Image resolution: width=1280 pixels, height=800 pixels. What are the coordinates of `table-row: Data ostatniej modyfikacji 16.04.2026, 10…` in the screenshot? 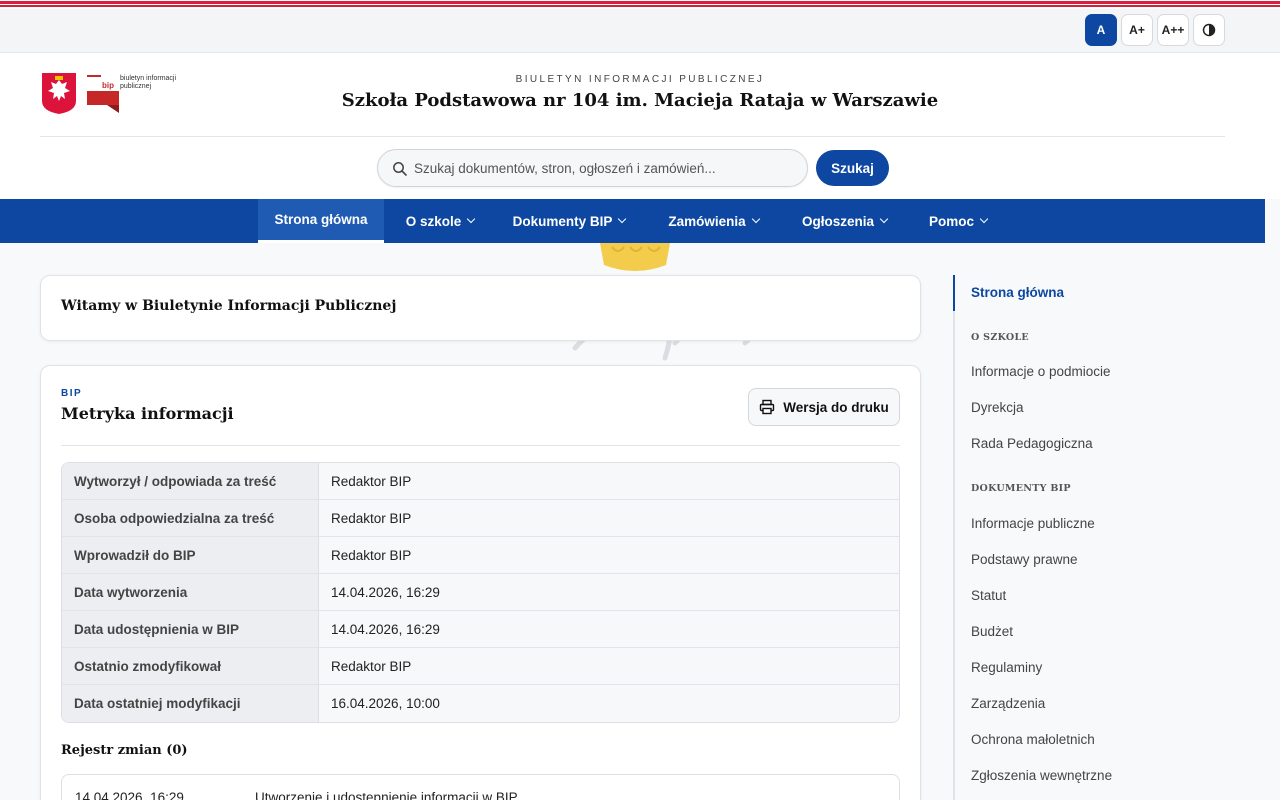 It's located at (480, 703).